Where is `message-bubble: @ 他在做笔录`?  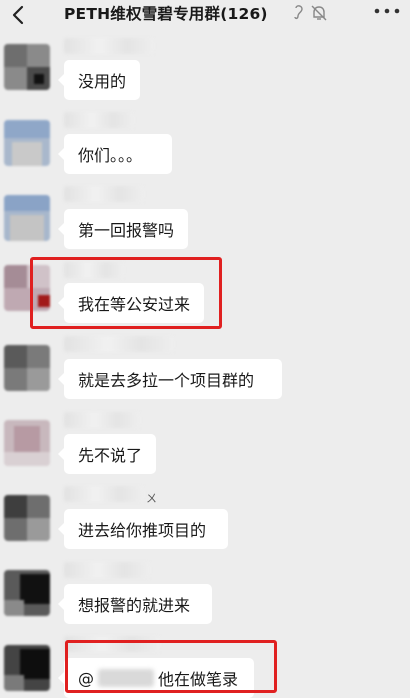
message-bubble: @ 他在做笔录 is located at coordinates (156, 678).